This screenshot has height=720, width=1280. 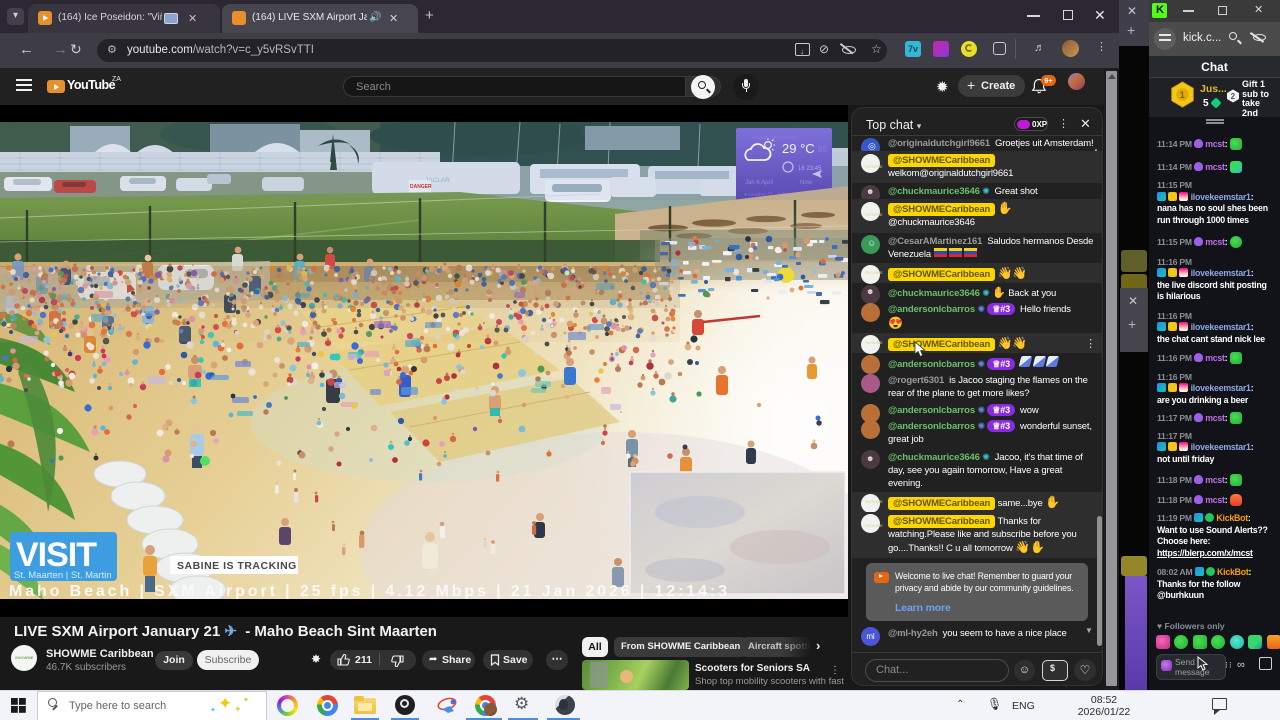 I want to click on svg-text: St. Maarten | St. Martin, so click(x=63, y=575).